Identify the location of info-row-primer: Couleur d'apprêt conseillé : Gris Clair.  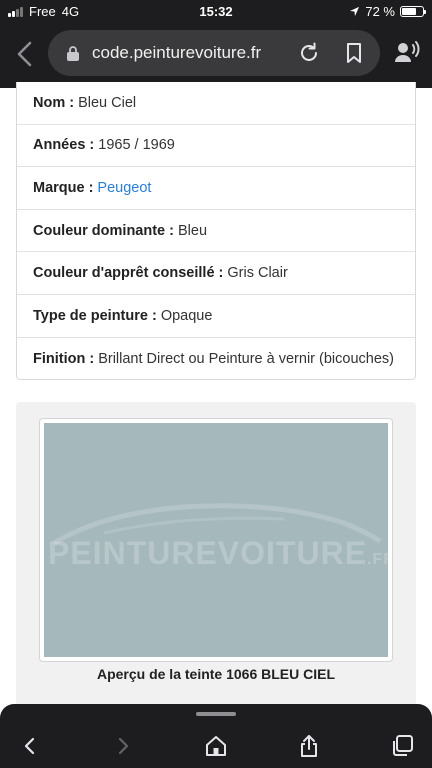
(216, 273).